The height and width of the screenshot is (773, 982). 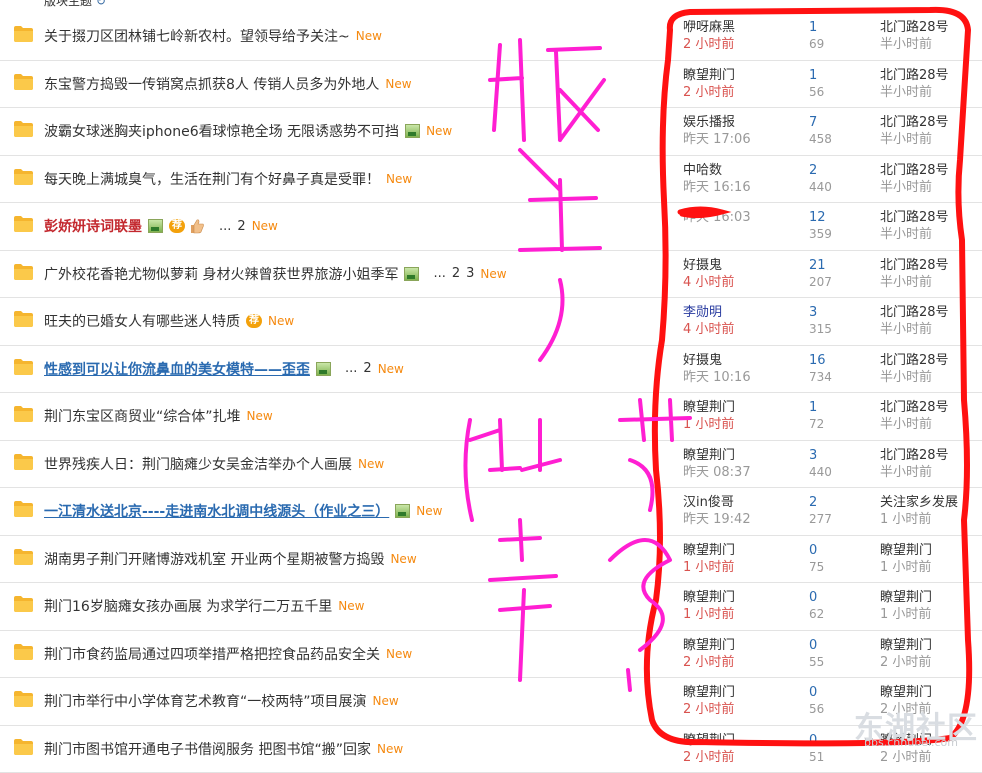 I want to click on last-poster: 关注家乡发展, so click(x=919, y=502).